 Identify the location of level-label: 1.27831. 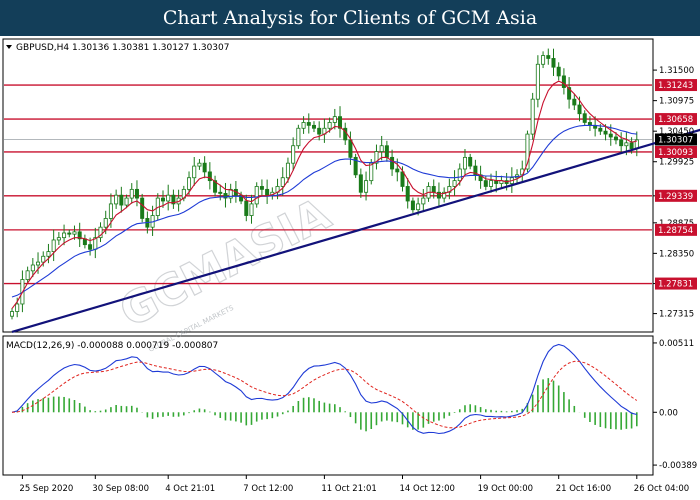
(675, 285).